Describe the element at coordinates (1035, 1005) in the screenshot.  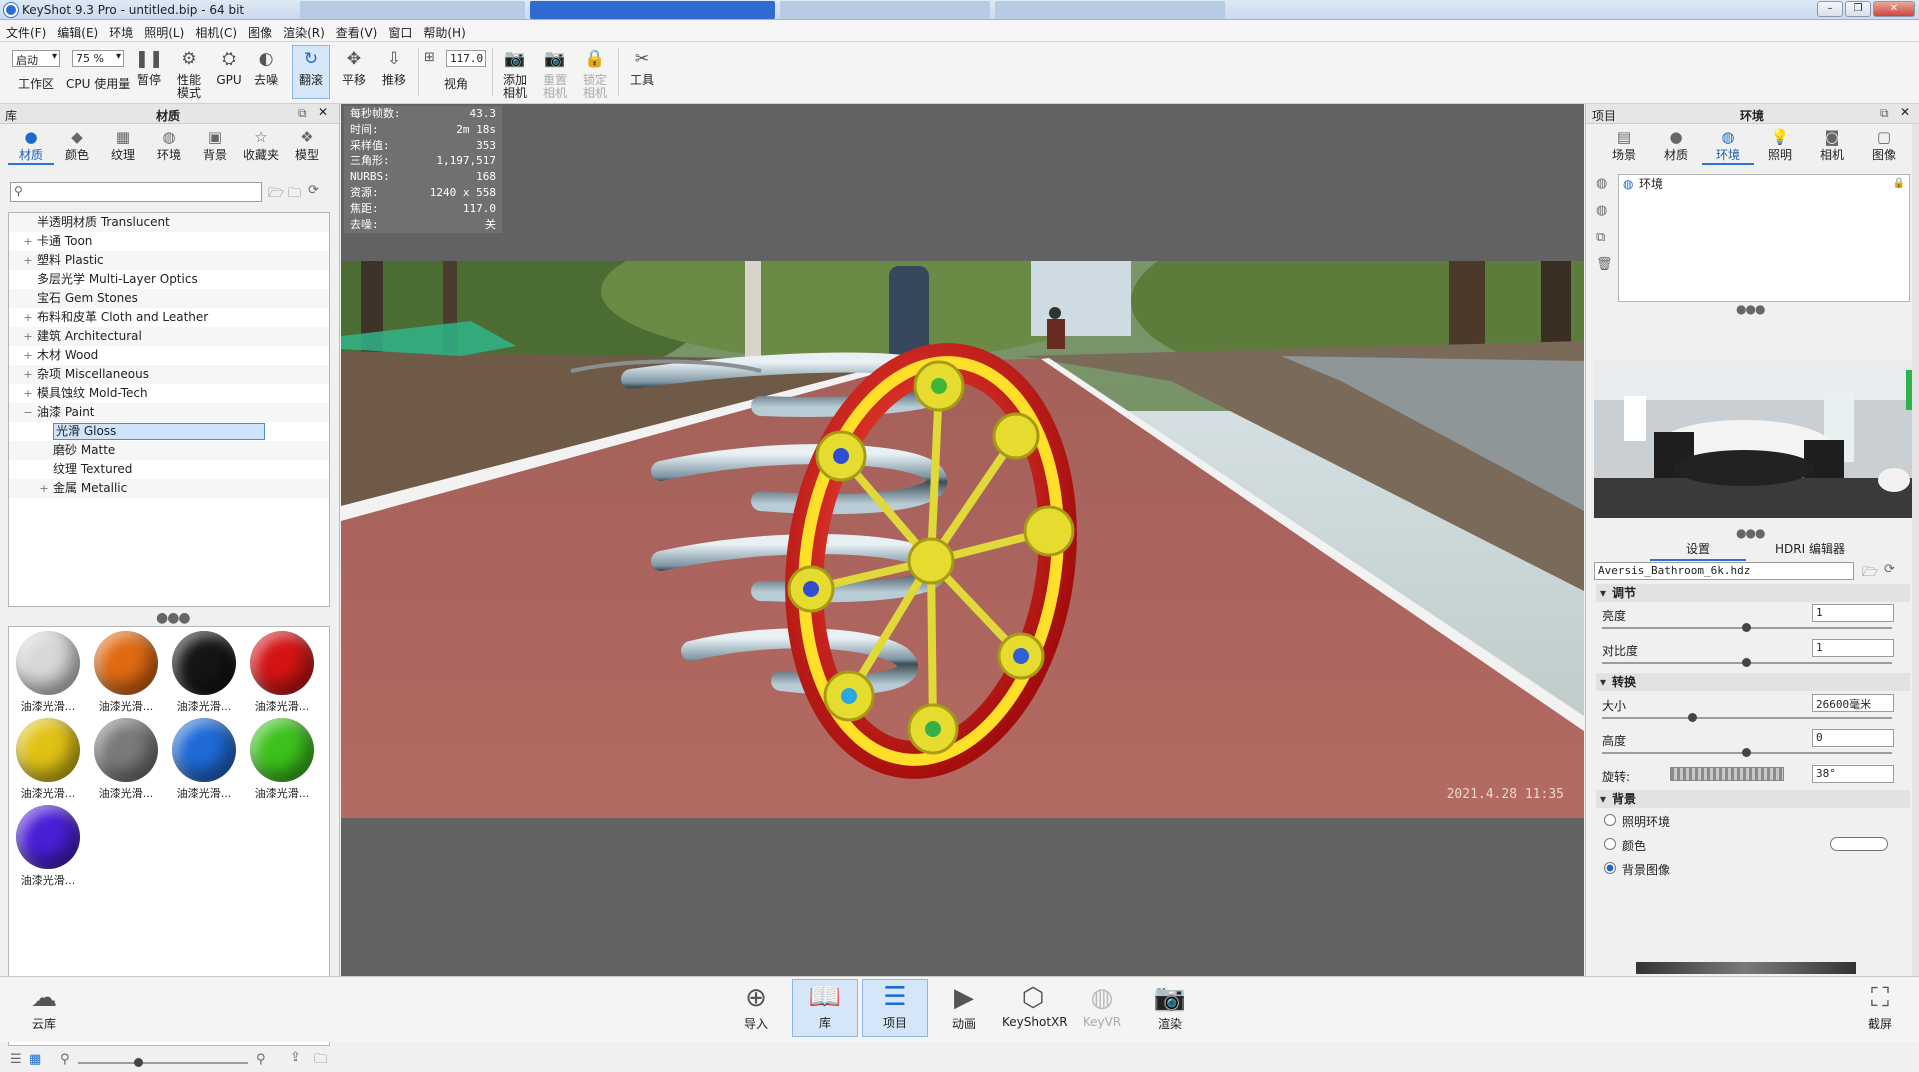
I see `keyshotxr-button: ⬡ KeyShotXR` at that location.